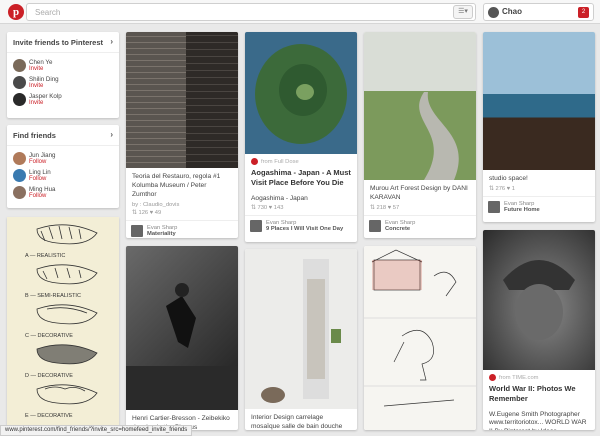 The height and width of the screenshot is (436, 600). Describe the element at coordinates (182, 228) in the screenshot. I see `pin-owner: Evan Sharp Materiality` at that location.